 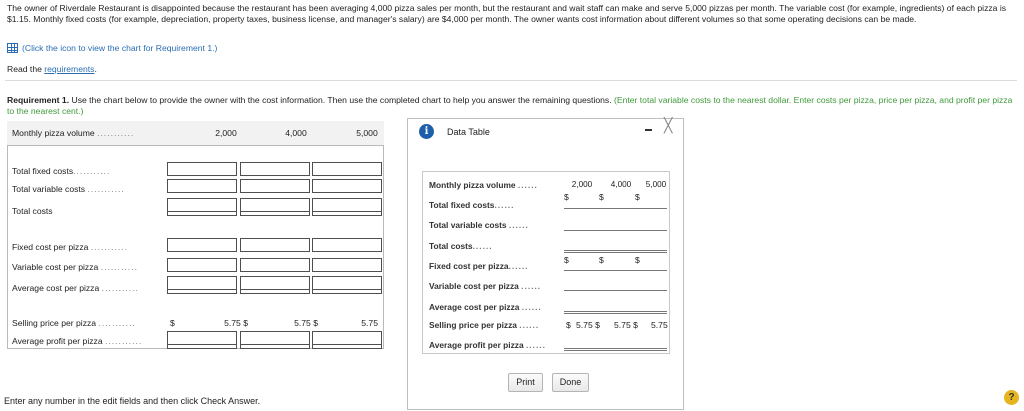 I want to click on popup-volume-2000: 2,000, so click(x=582, y=184).